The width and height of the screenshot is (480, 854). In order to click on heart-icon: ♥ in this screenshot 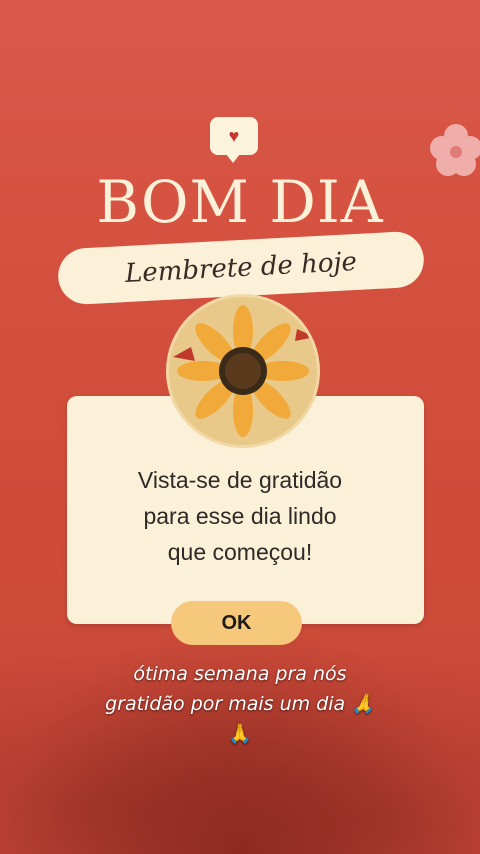, I will do `click(234, 136)`.